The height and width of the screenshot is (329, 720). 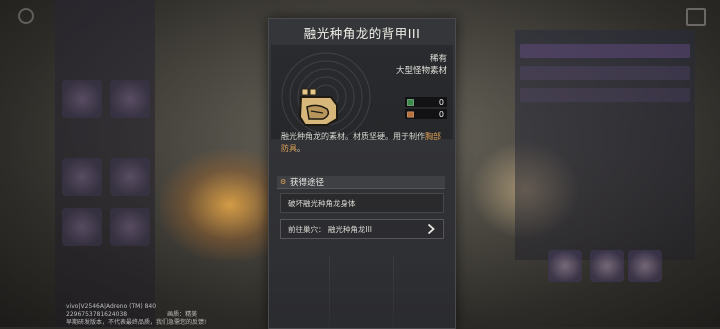 I want to click on item-title: 融光种角龙的背甲III, so click(x=362, y=33).